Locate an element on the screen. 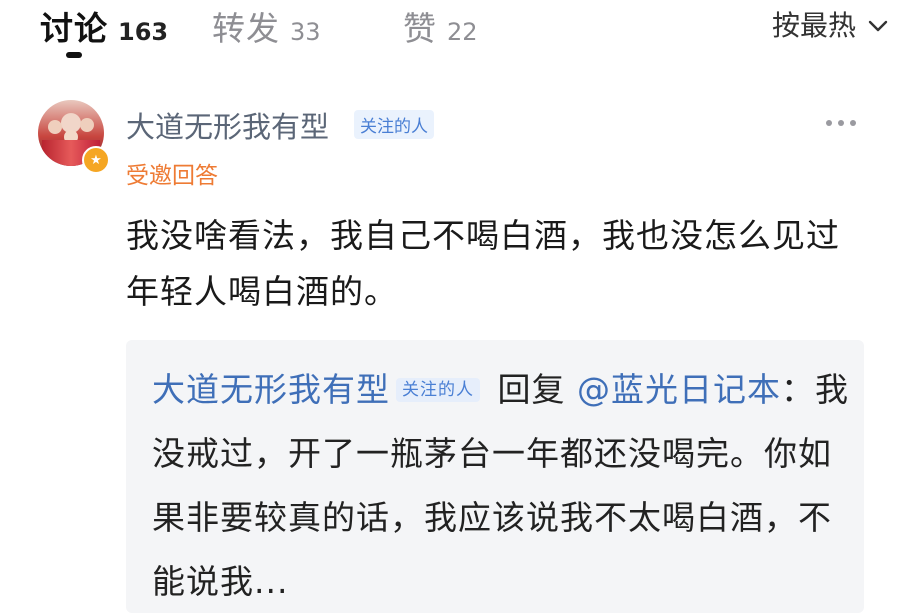  tab-discussion: 讨论 163 is located at coordinates (104, 26).